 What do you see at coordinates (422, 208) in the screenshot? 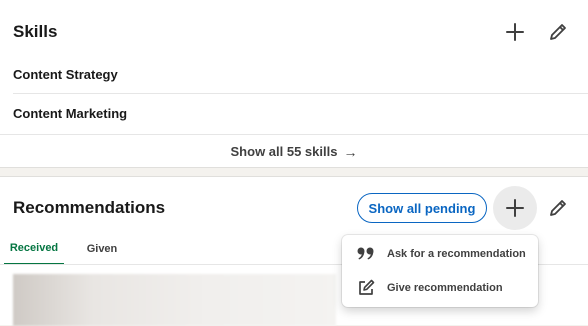
I see `show-all-pending-button: Show all pending` at bounding box center [422, 208].